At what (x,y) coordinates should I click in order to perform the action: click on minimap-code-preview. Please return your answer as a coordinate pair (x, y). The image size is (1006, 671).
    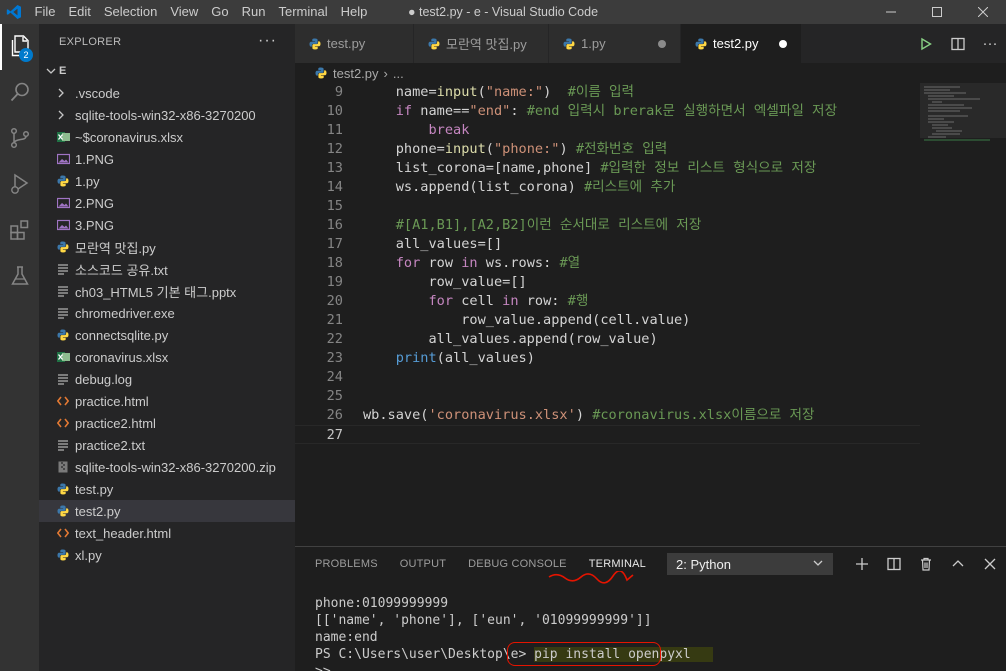
    Looking at the image, I should click on (957, 113).